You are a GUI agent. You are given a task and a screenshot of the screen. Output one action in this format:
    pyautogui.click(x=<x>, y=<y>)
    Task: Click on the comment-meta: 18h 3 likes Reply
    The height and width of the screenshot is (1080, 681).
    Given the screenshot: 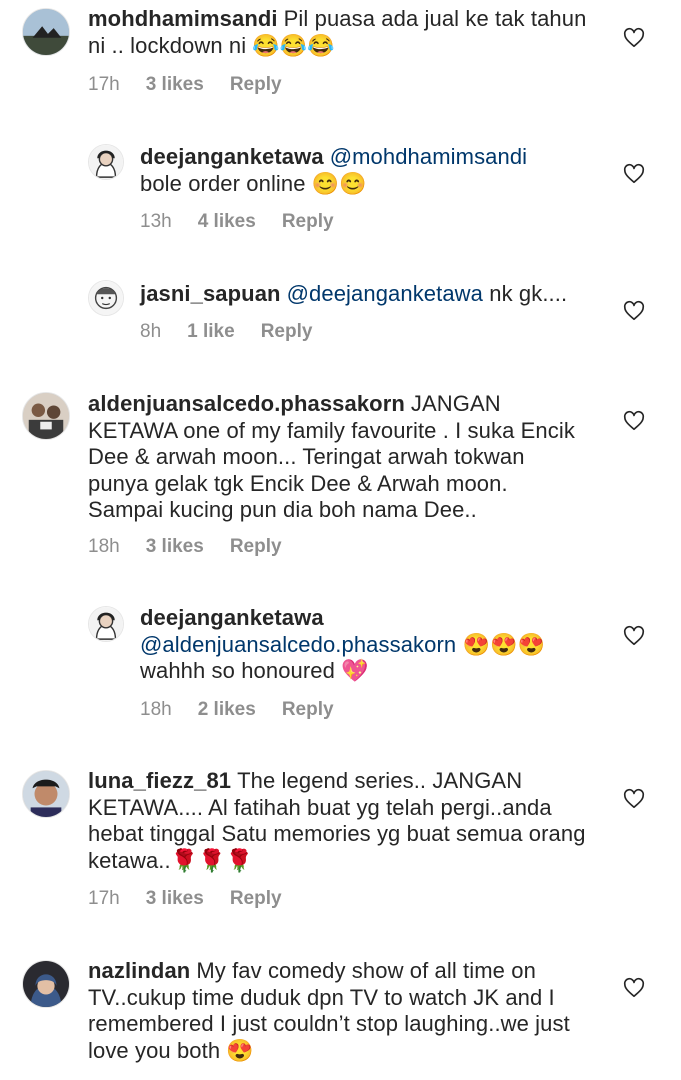 What is the action you would take?
    pyautogui.click(x=198, y=547)
    